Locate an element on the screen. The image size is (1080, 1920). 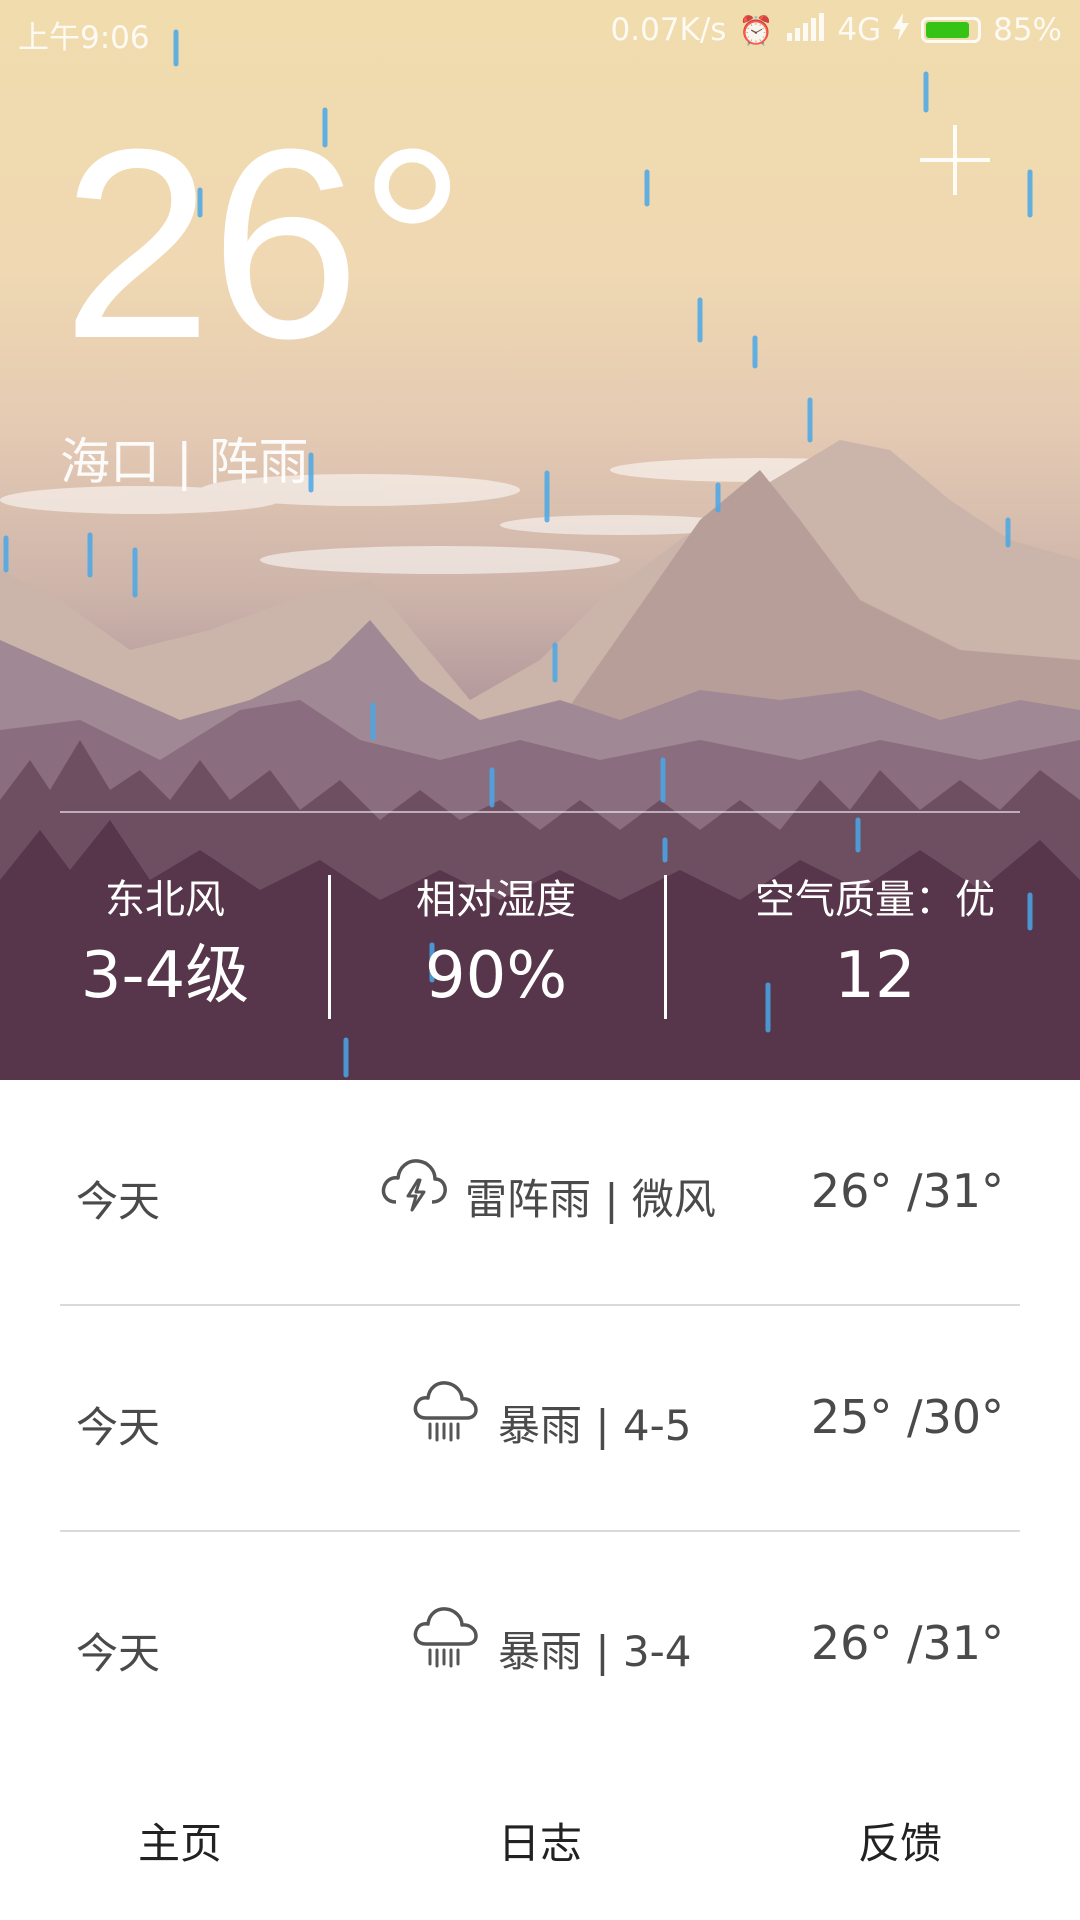
signal-bars-icon is located at coordinates (805, 30).